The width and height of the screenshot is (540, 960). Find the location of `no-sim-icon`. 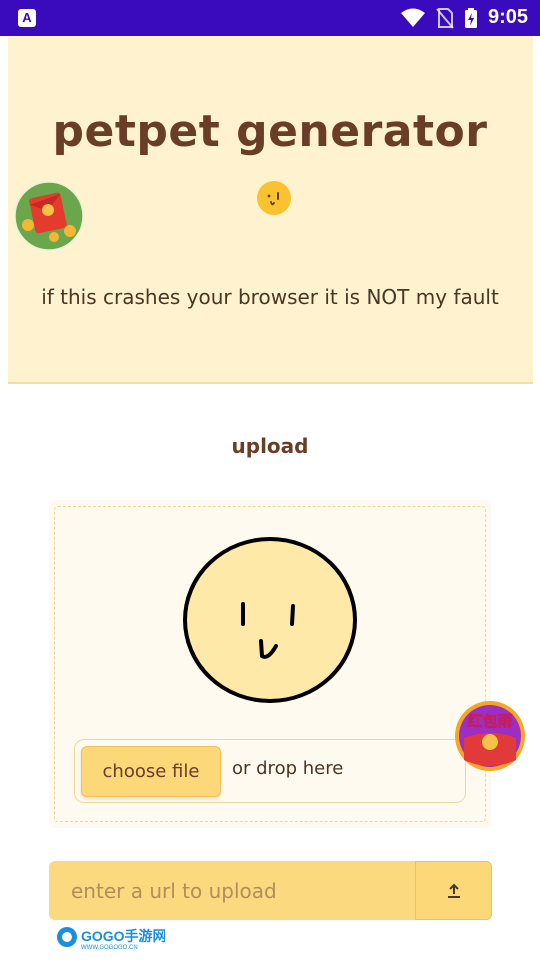

no-sim-icon is located at coordinates (445, 18).